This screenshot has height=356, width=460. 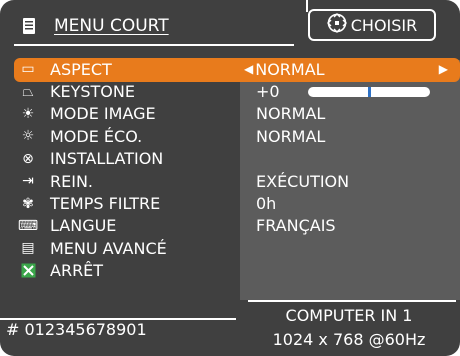 I want to click on header-divider, so click(x=307, y=6).